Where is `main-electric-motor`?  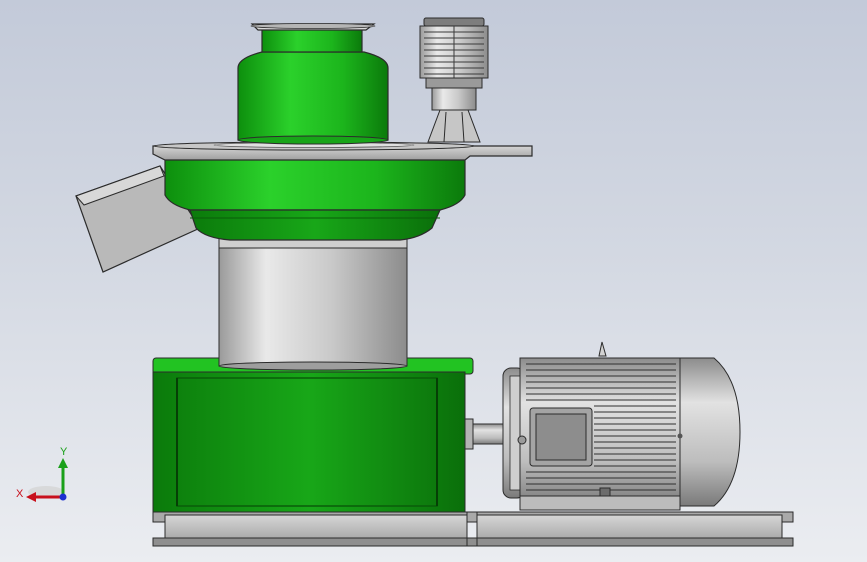
main-electric-motor is located at coordinates (621, 426).